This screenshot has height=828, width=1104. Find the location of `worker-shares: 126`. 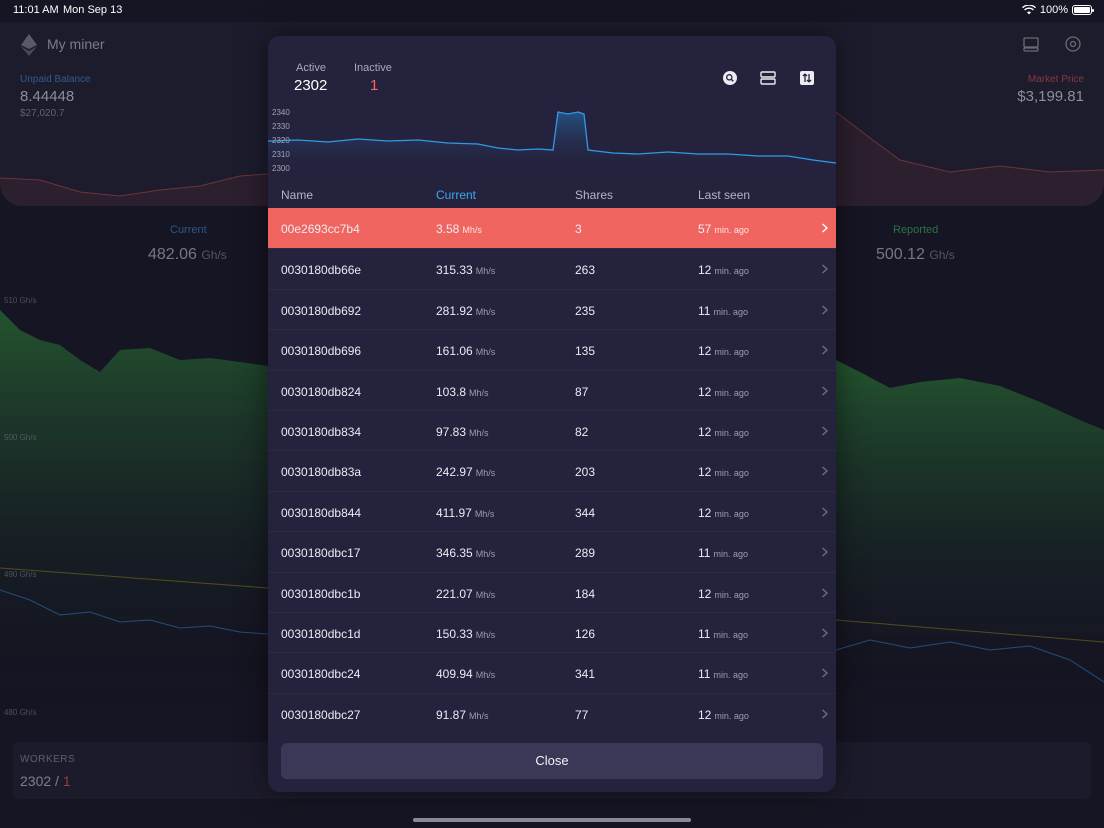

worker-shares: 126 is located at coordinates (585, 633).